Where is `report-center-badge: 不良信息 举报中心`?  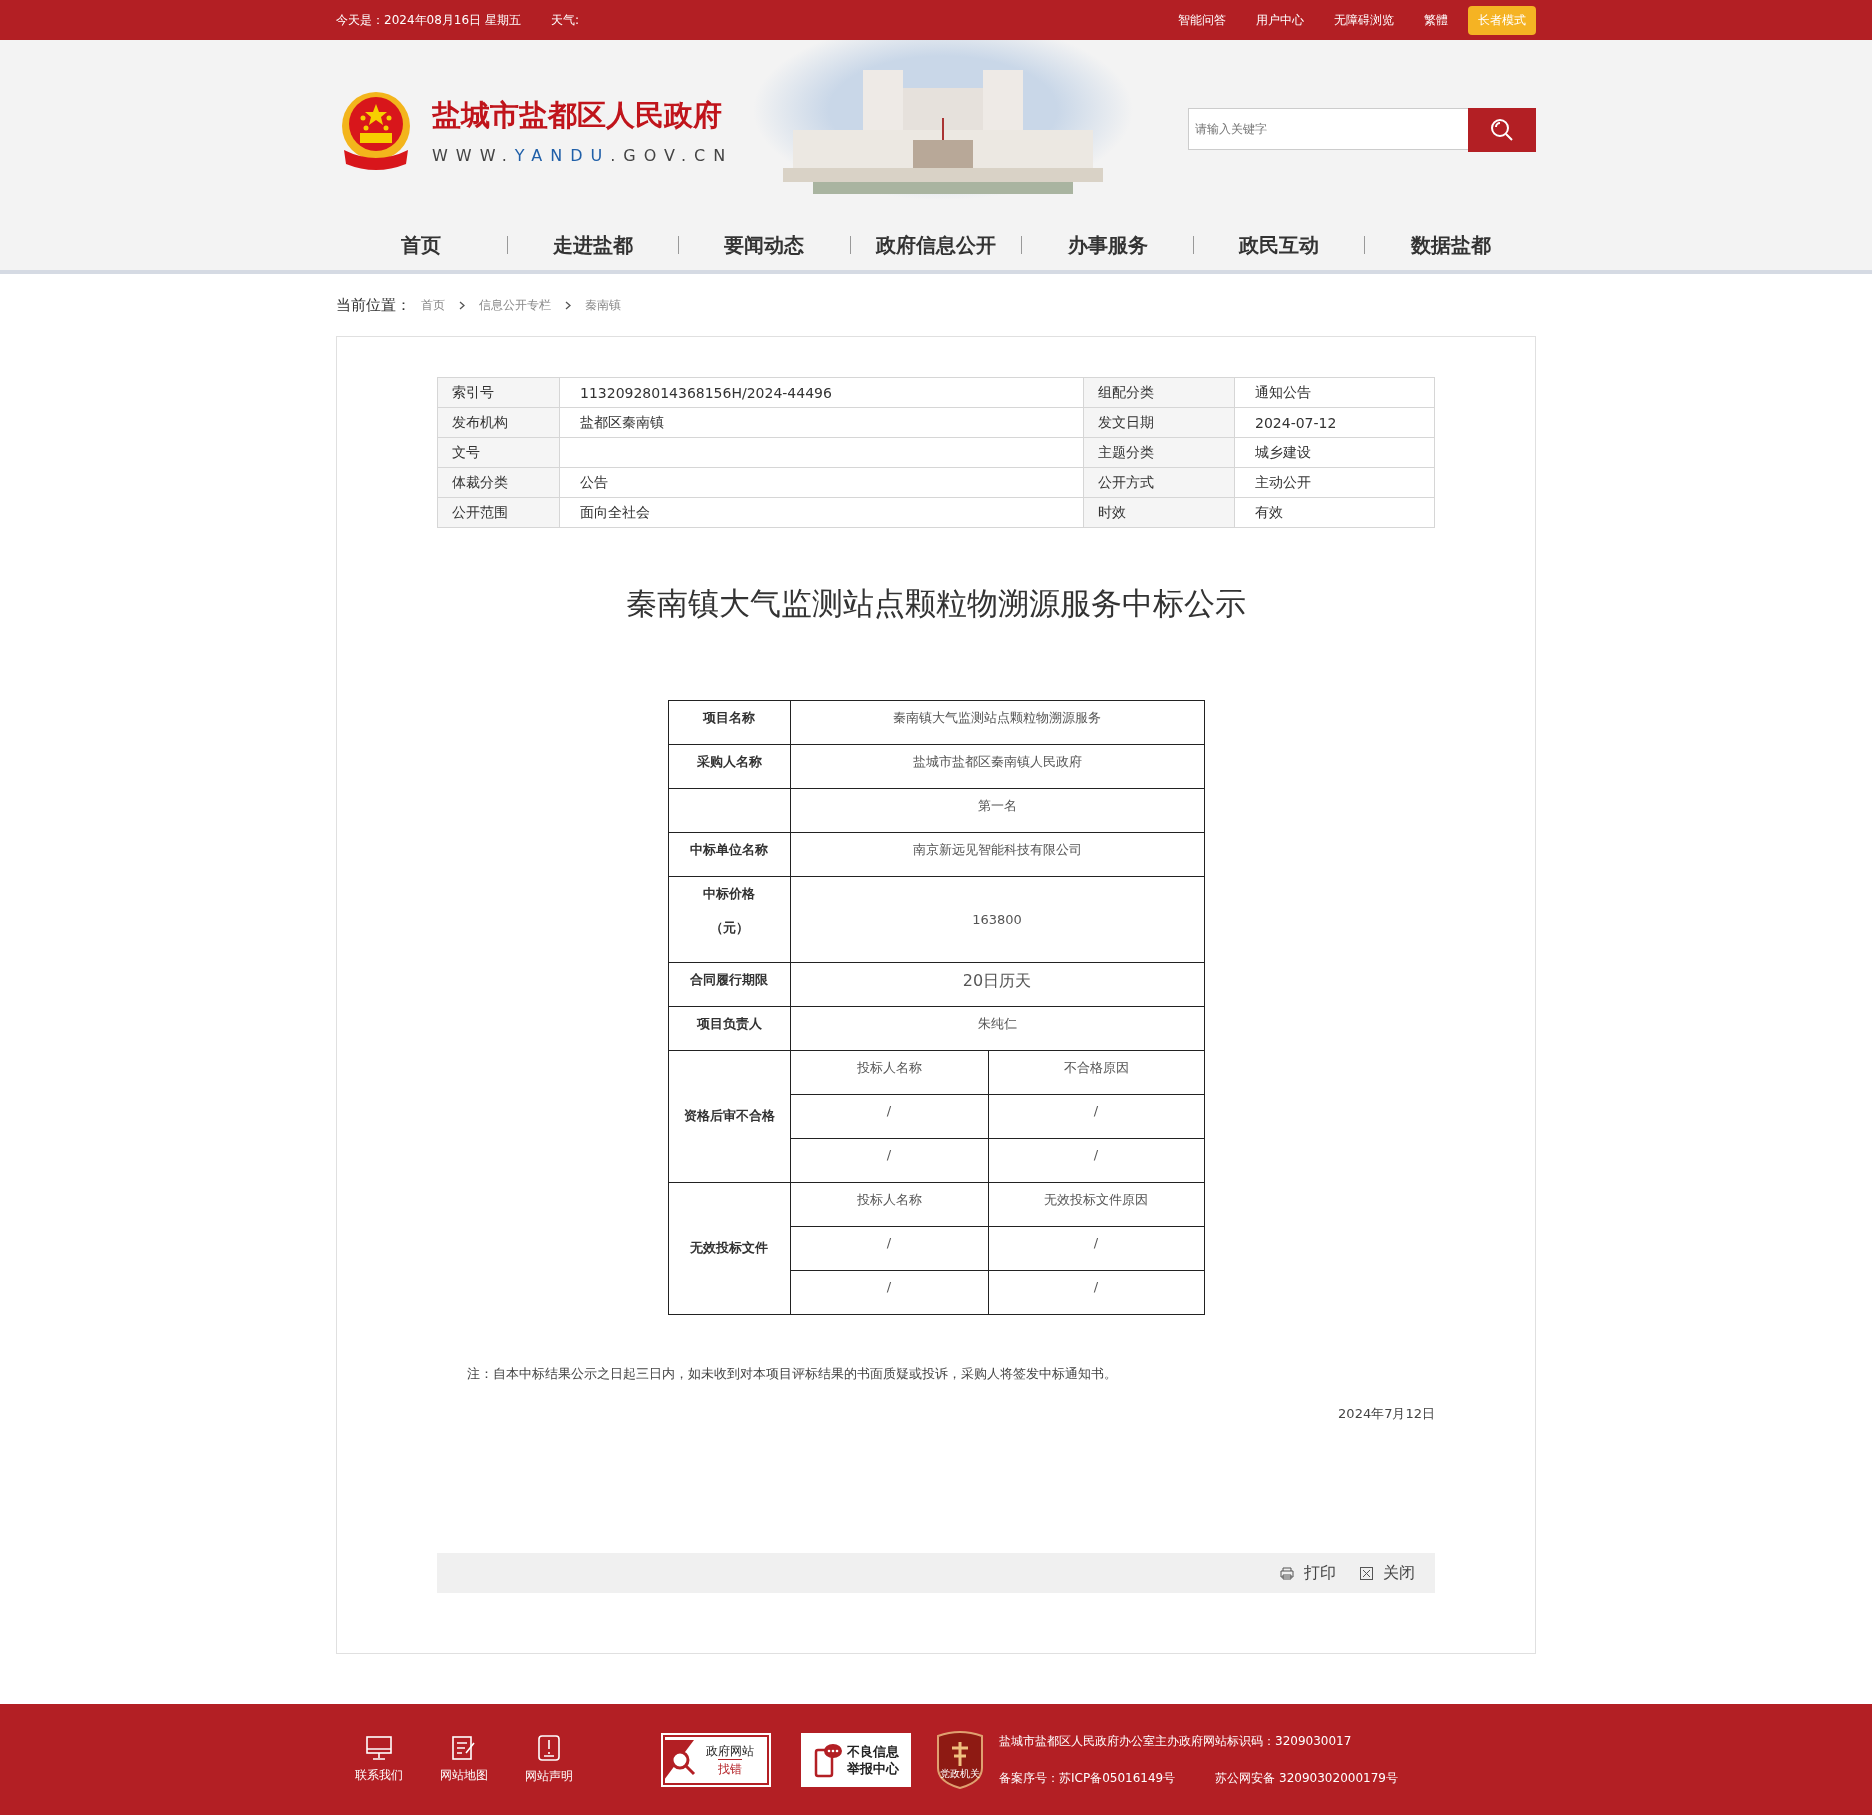
report-center-badge: 不良信息 举报中心 is located at coordinates (856, 1759).